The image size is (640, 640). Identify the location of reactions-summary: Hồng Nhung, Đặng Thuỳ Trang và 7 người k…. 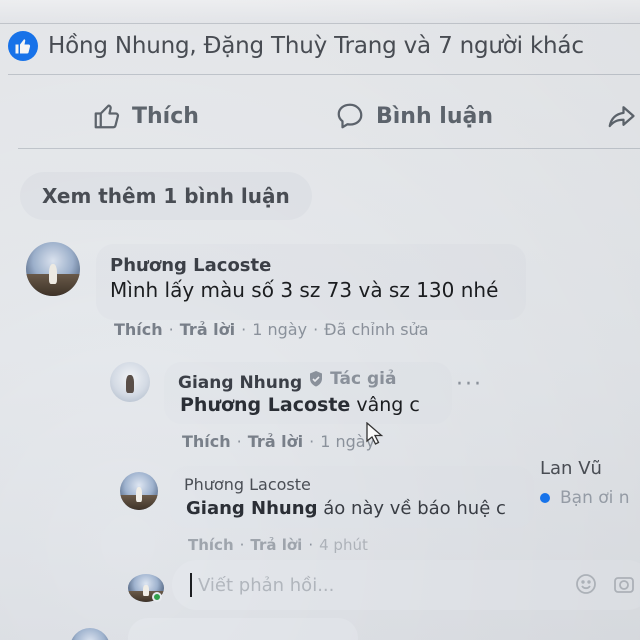
(296, 46).